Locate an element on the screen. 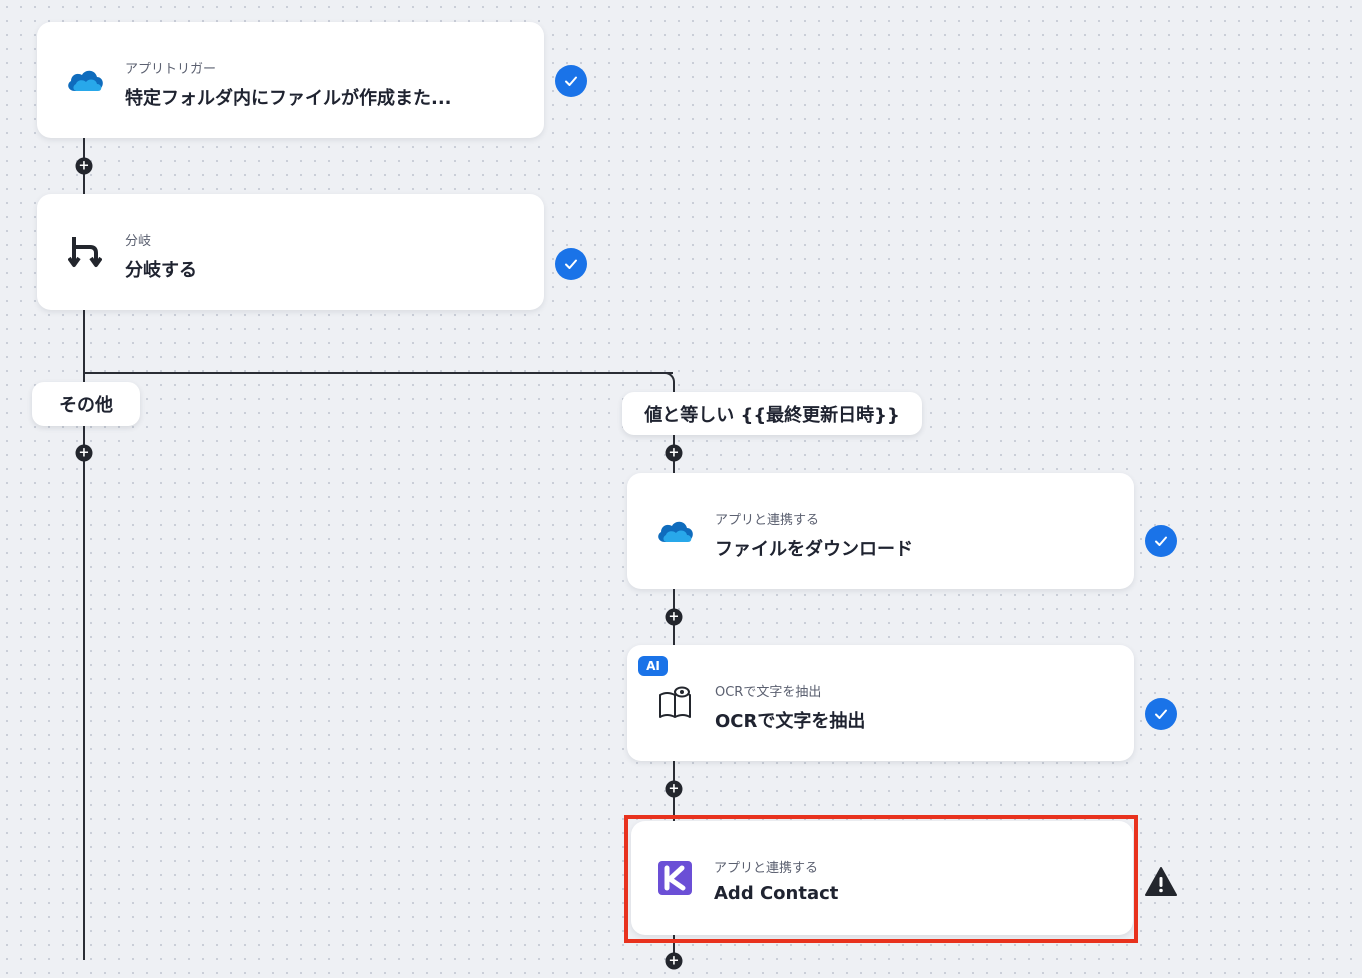 The height and width of the screenshot is (978, 1362). download-step-subtitle: アプリと連携する is located at coordinates (767, 520).